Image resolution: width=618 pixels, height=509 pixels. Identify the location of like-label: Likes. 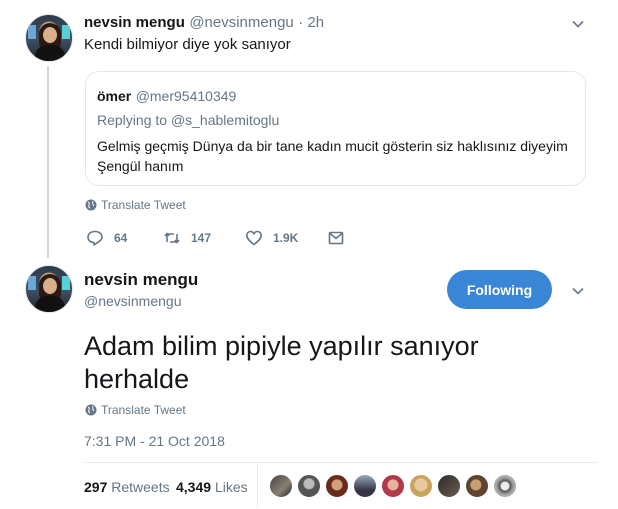
(231, 487).